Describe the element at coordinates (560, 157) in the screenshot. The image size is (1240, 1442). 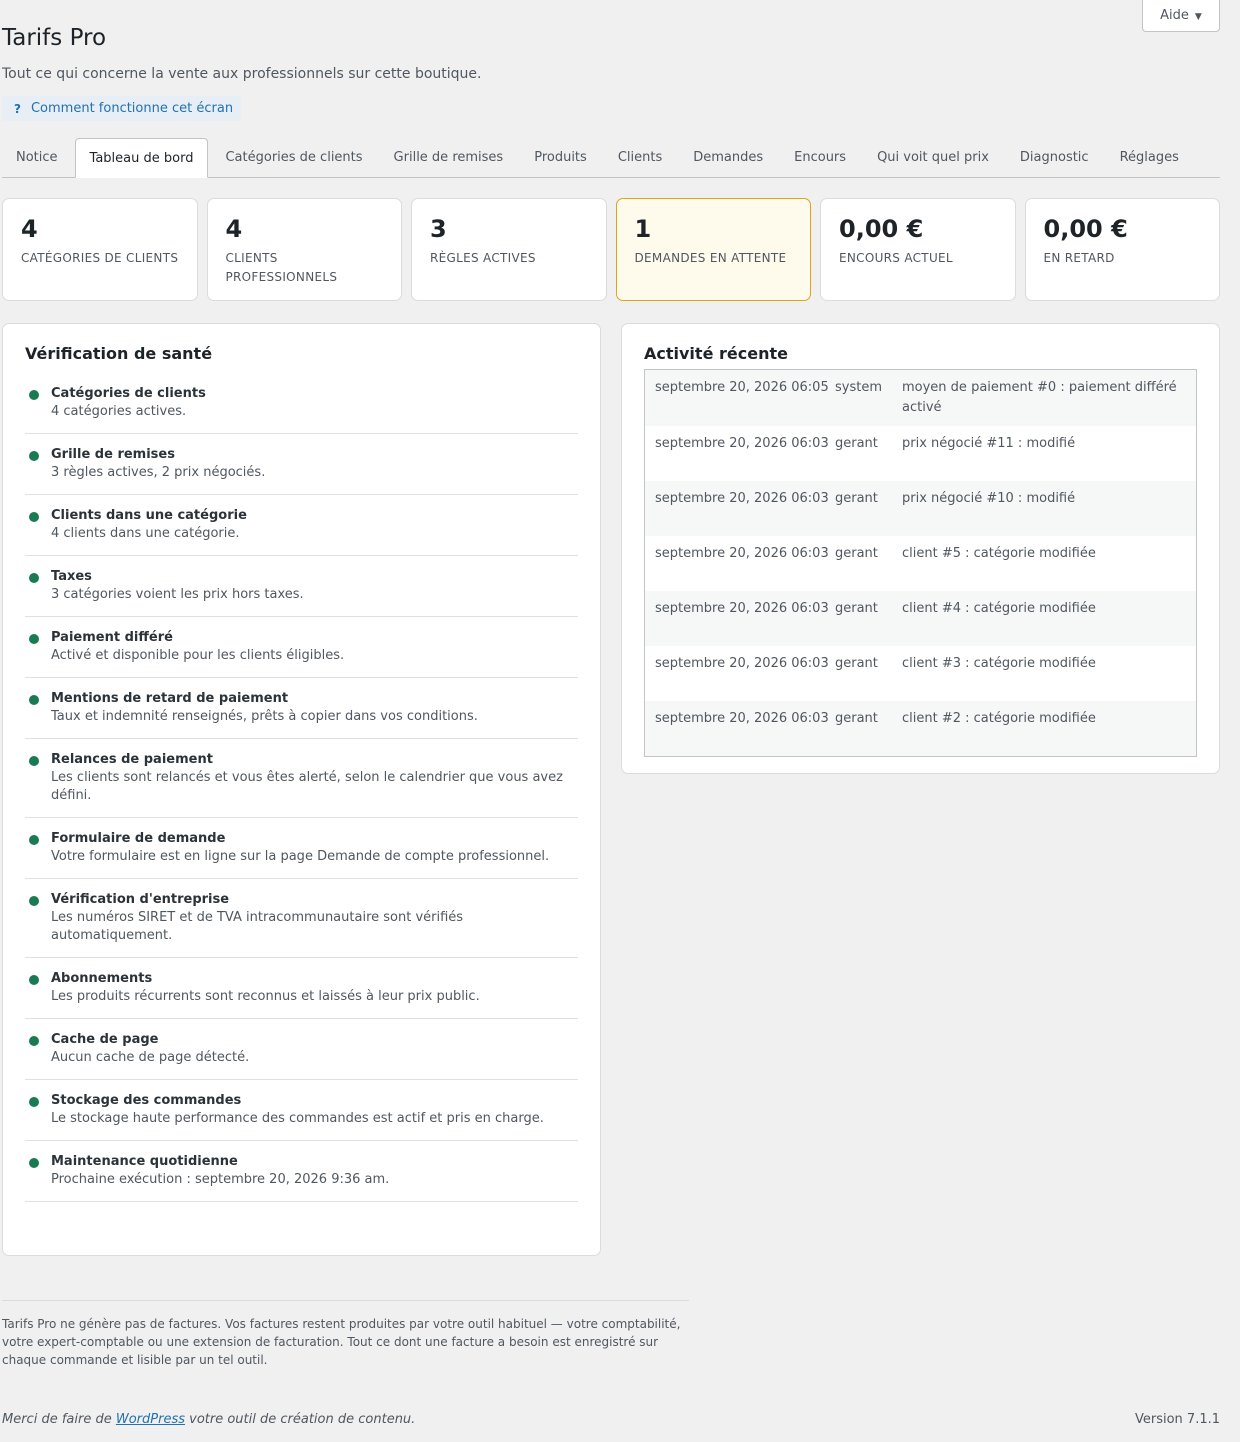
I see `tab-products: Produits` at that location.